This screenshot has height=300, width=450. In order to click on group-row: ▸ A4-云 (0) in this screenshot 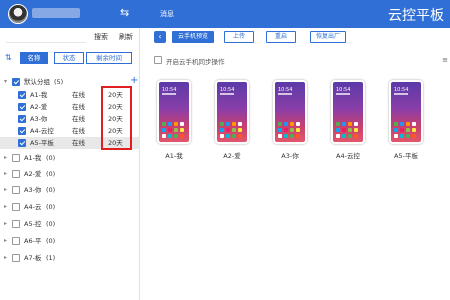, I will do `click(70, 207)`.